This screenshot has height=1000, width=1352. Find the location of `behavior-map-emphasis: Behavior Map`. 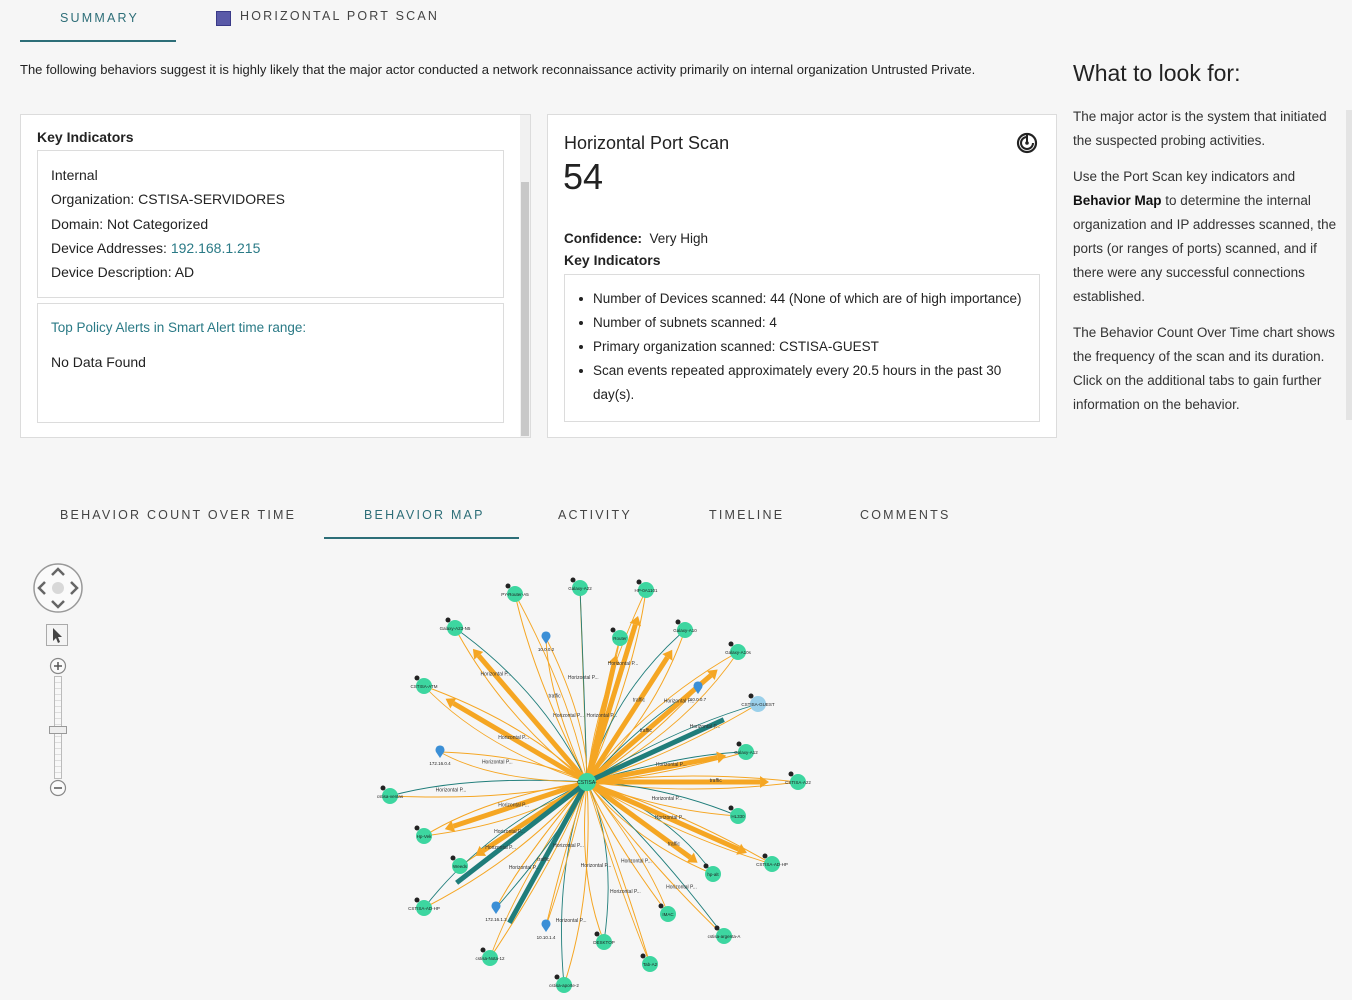

behavior-map-emphasis: Behavior Map is located at coordinates (1117, 200).